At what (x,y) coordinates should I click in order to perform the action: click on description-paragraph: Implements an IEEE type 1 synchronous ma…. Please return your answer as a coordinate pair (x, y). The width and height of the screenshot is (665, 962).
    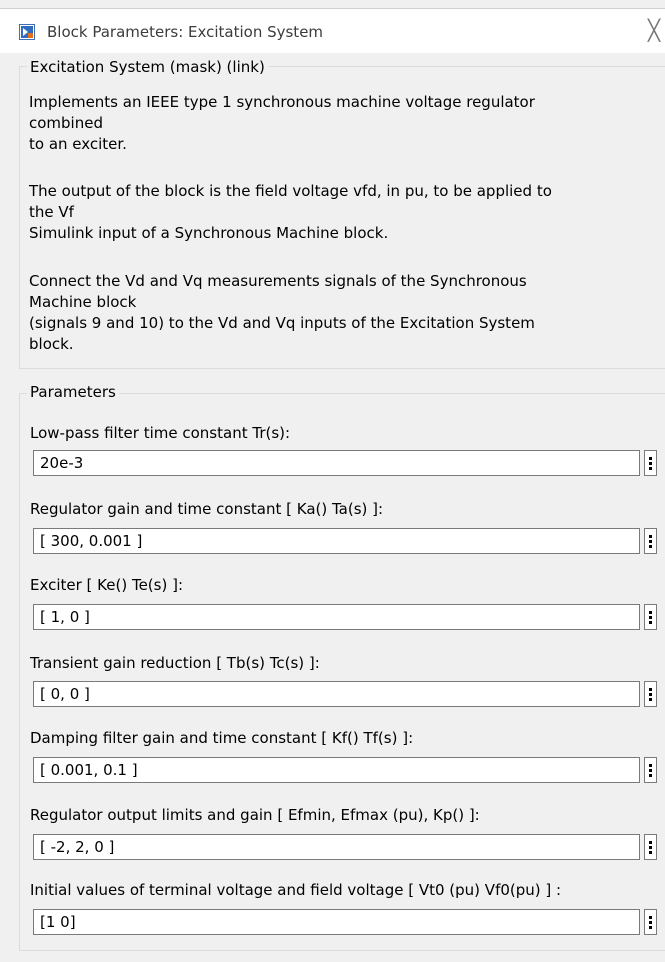
    Looking at the image, I should click on (282, 123).